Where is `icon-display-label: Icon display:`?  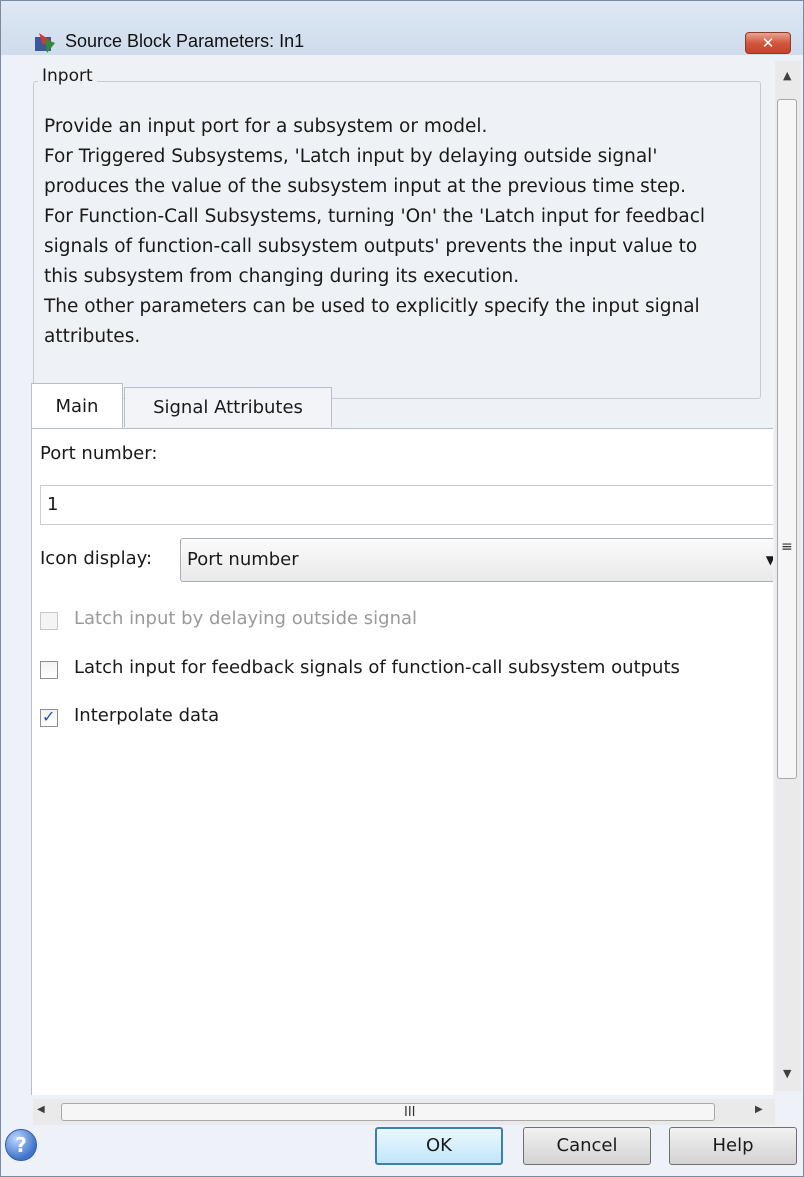
icon-display-label: Icon display: is located at coordinates (96, 558).